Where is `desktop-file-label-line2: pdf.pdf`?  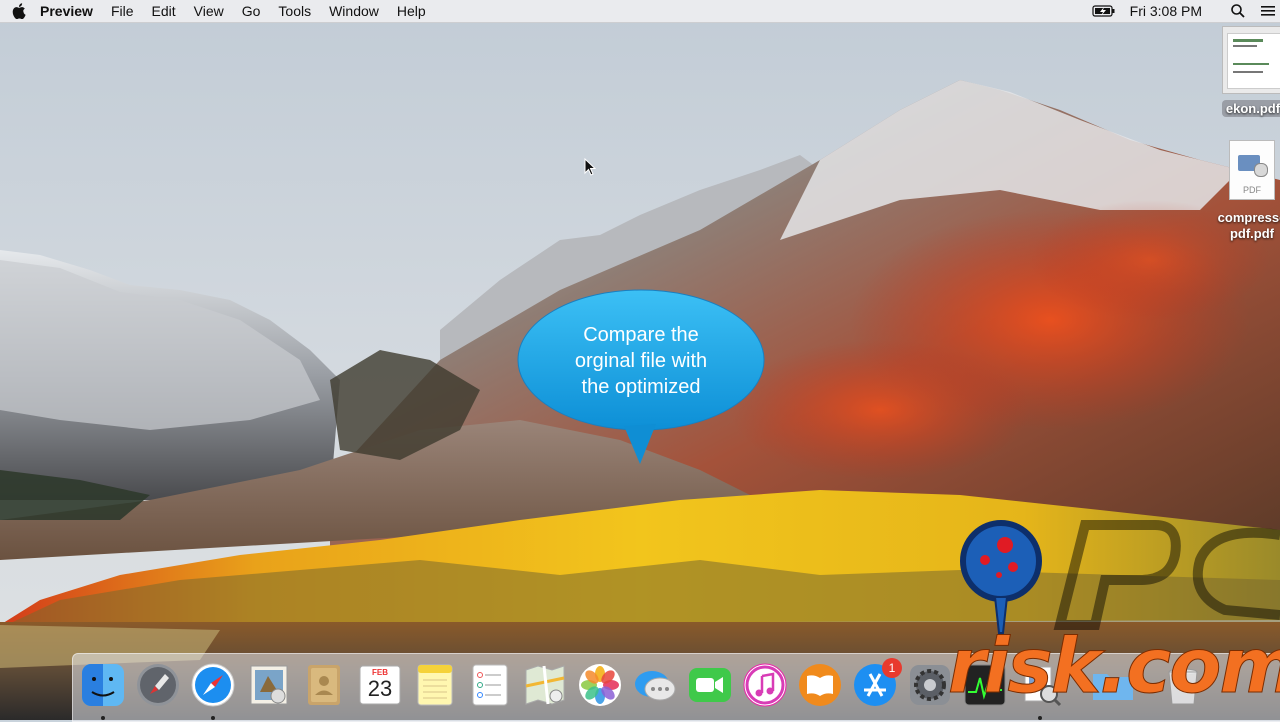
desktop-file-label-line2: pdf.pdf is located at coordinates (1252, 233).